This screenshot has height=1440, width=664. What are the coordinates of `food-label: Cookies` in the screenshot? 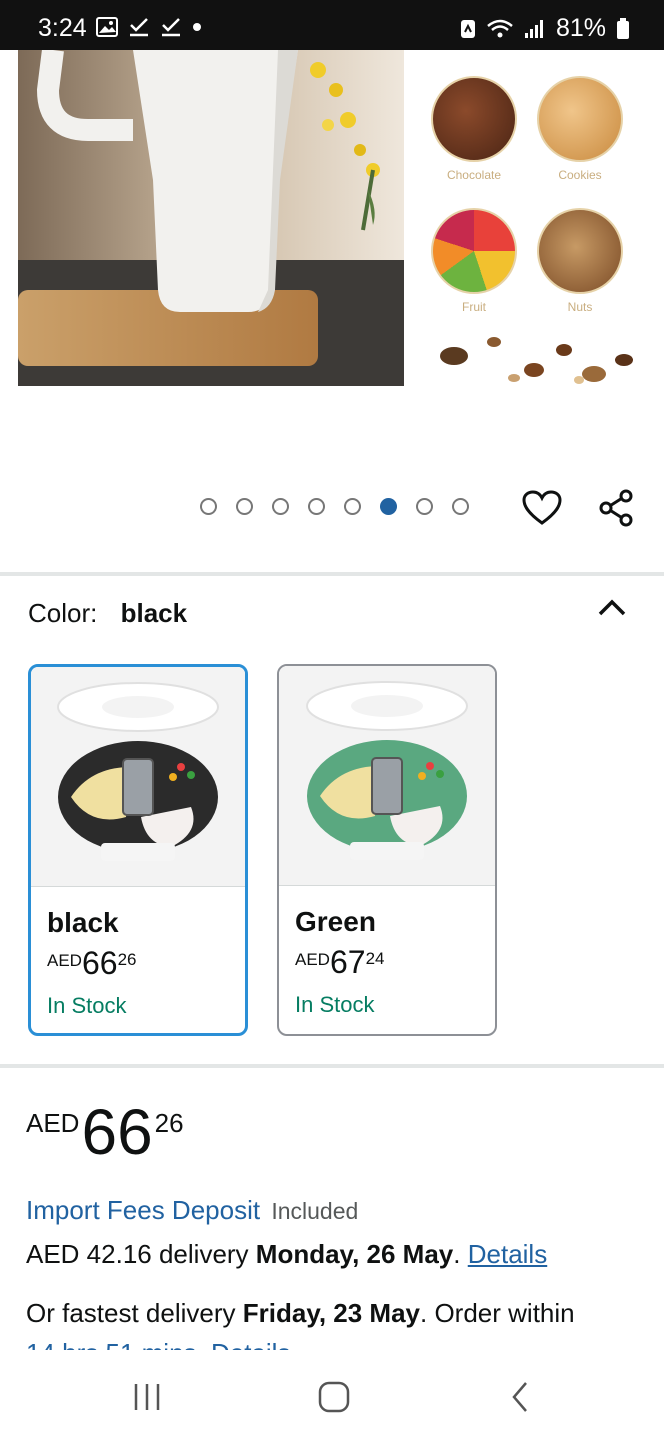 It's located at (580, 175).